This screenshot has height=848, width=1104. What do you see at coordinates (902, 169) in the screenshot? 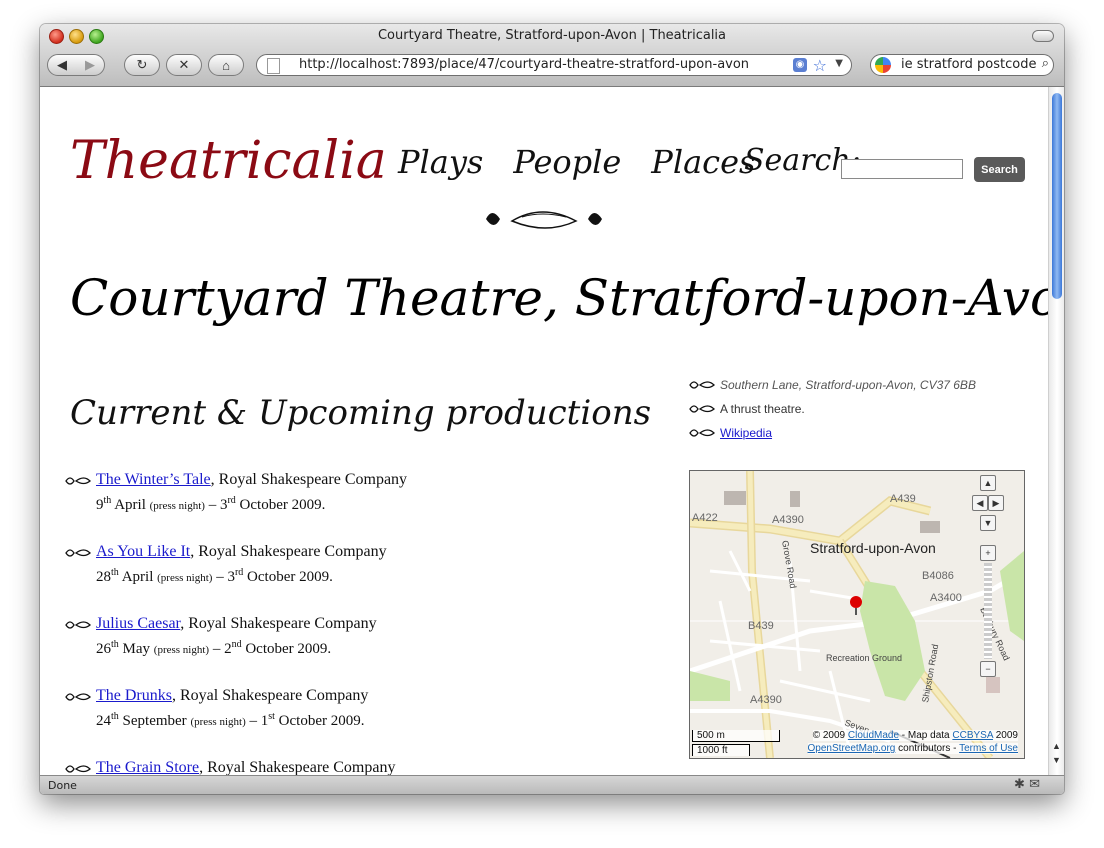
I see `search-input` at bounding box center [902, 169].